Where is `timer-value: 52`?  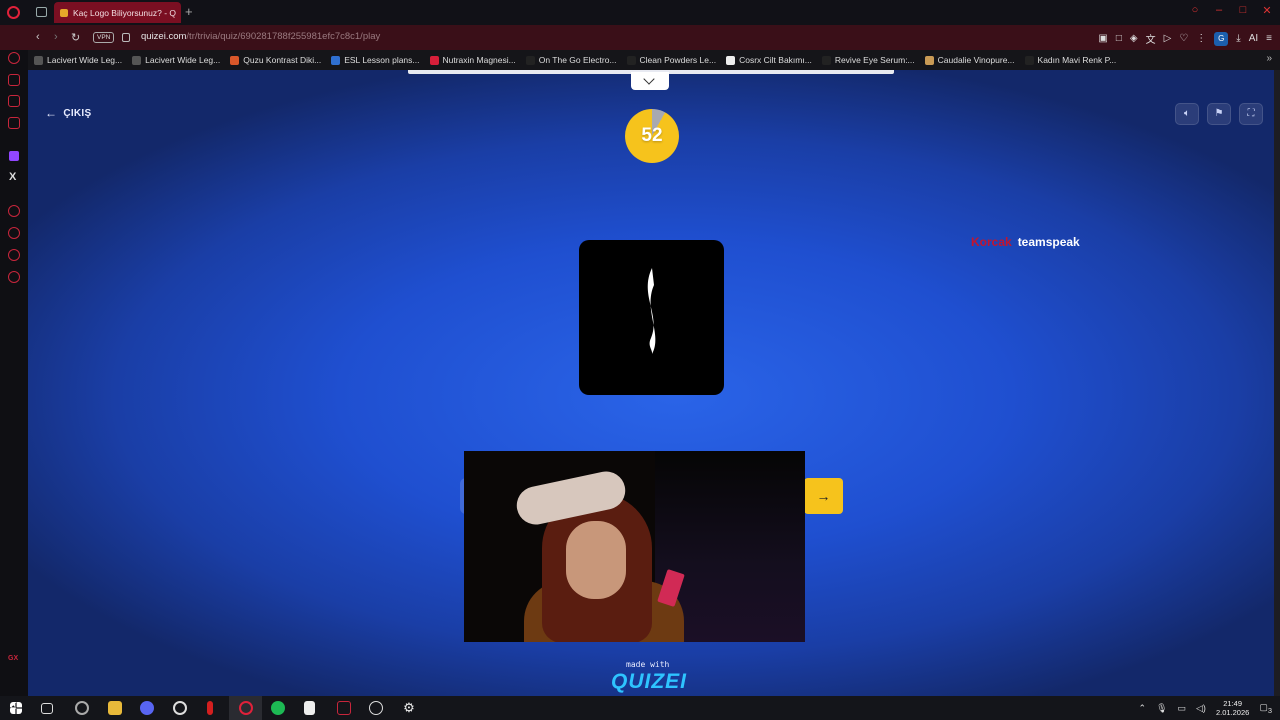 timer-value: 52 is located at coordinates (652, 135).